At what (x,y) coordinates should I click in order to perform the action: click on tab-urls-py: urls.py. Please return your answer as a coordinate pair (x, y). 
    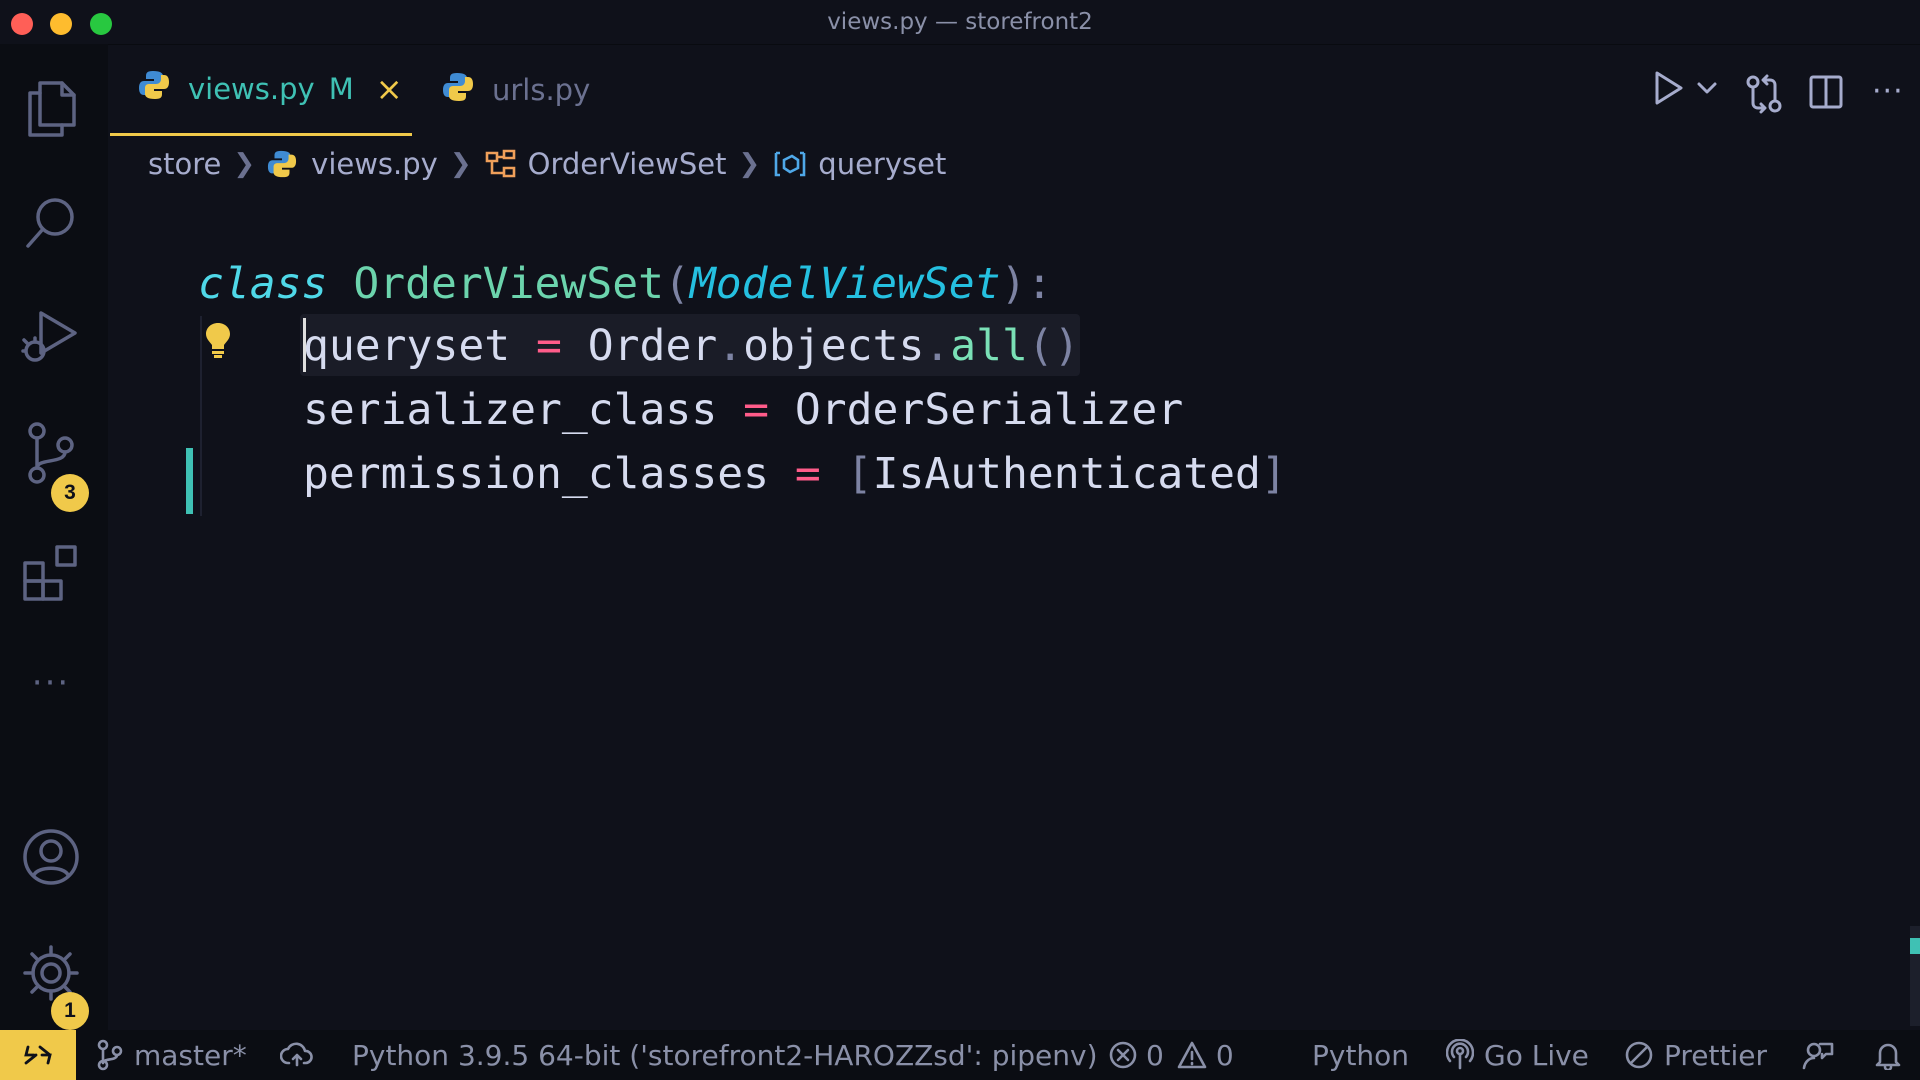
    Looking at the image, I should click on (516, 90).